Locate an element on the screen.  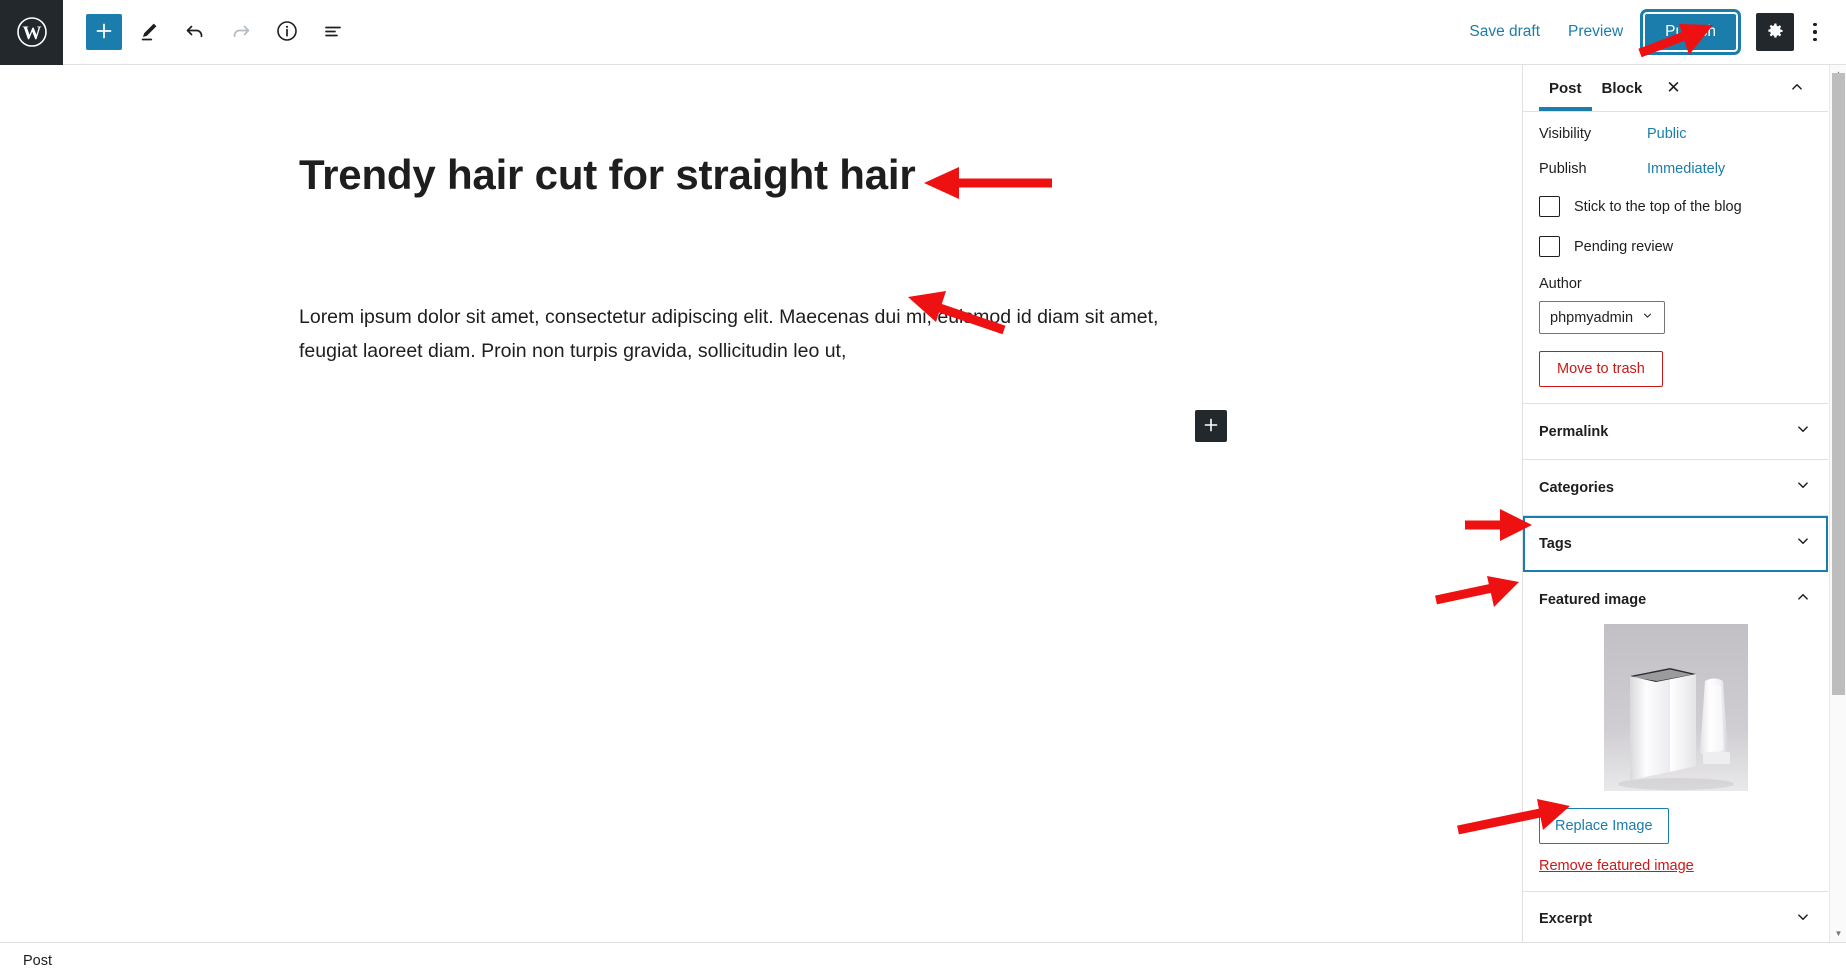
pending-review-label: Pending review is located at coordinates (1624, 246).